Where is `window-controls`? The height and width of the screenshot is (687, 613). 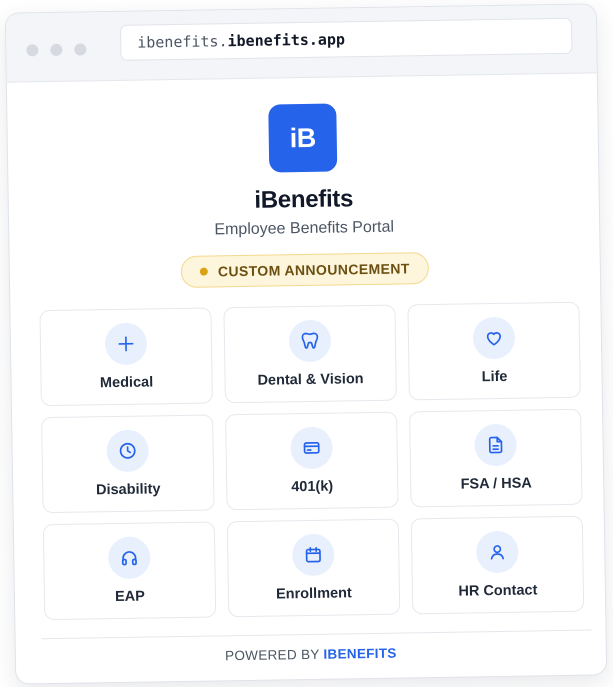
window-controls is located at coordinates (56, 50).